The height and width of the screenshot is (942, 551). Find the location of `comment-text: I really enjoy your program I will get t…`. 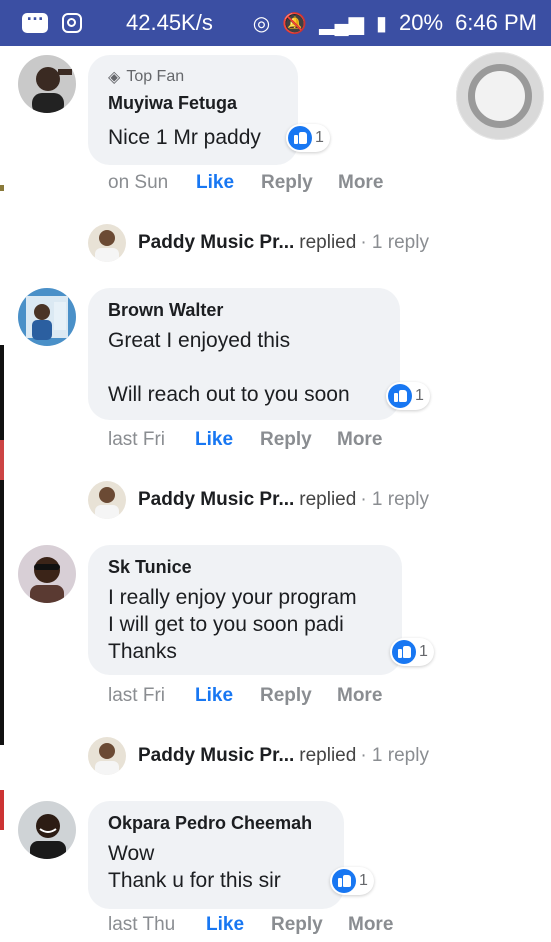

comment-text: I really enjoy your program I will get t… is located at coordinates (232, 624).